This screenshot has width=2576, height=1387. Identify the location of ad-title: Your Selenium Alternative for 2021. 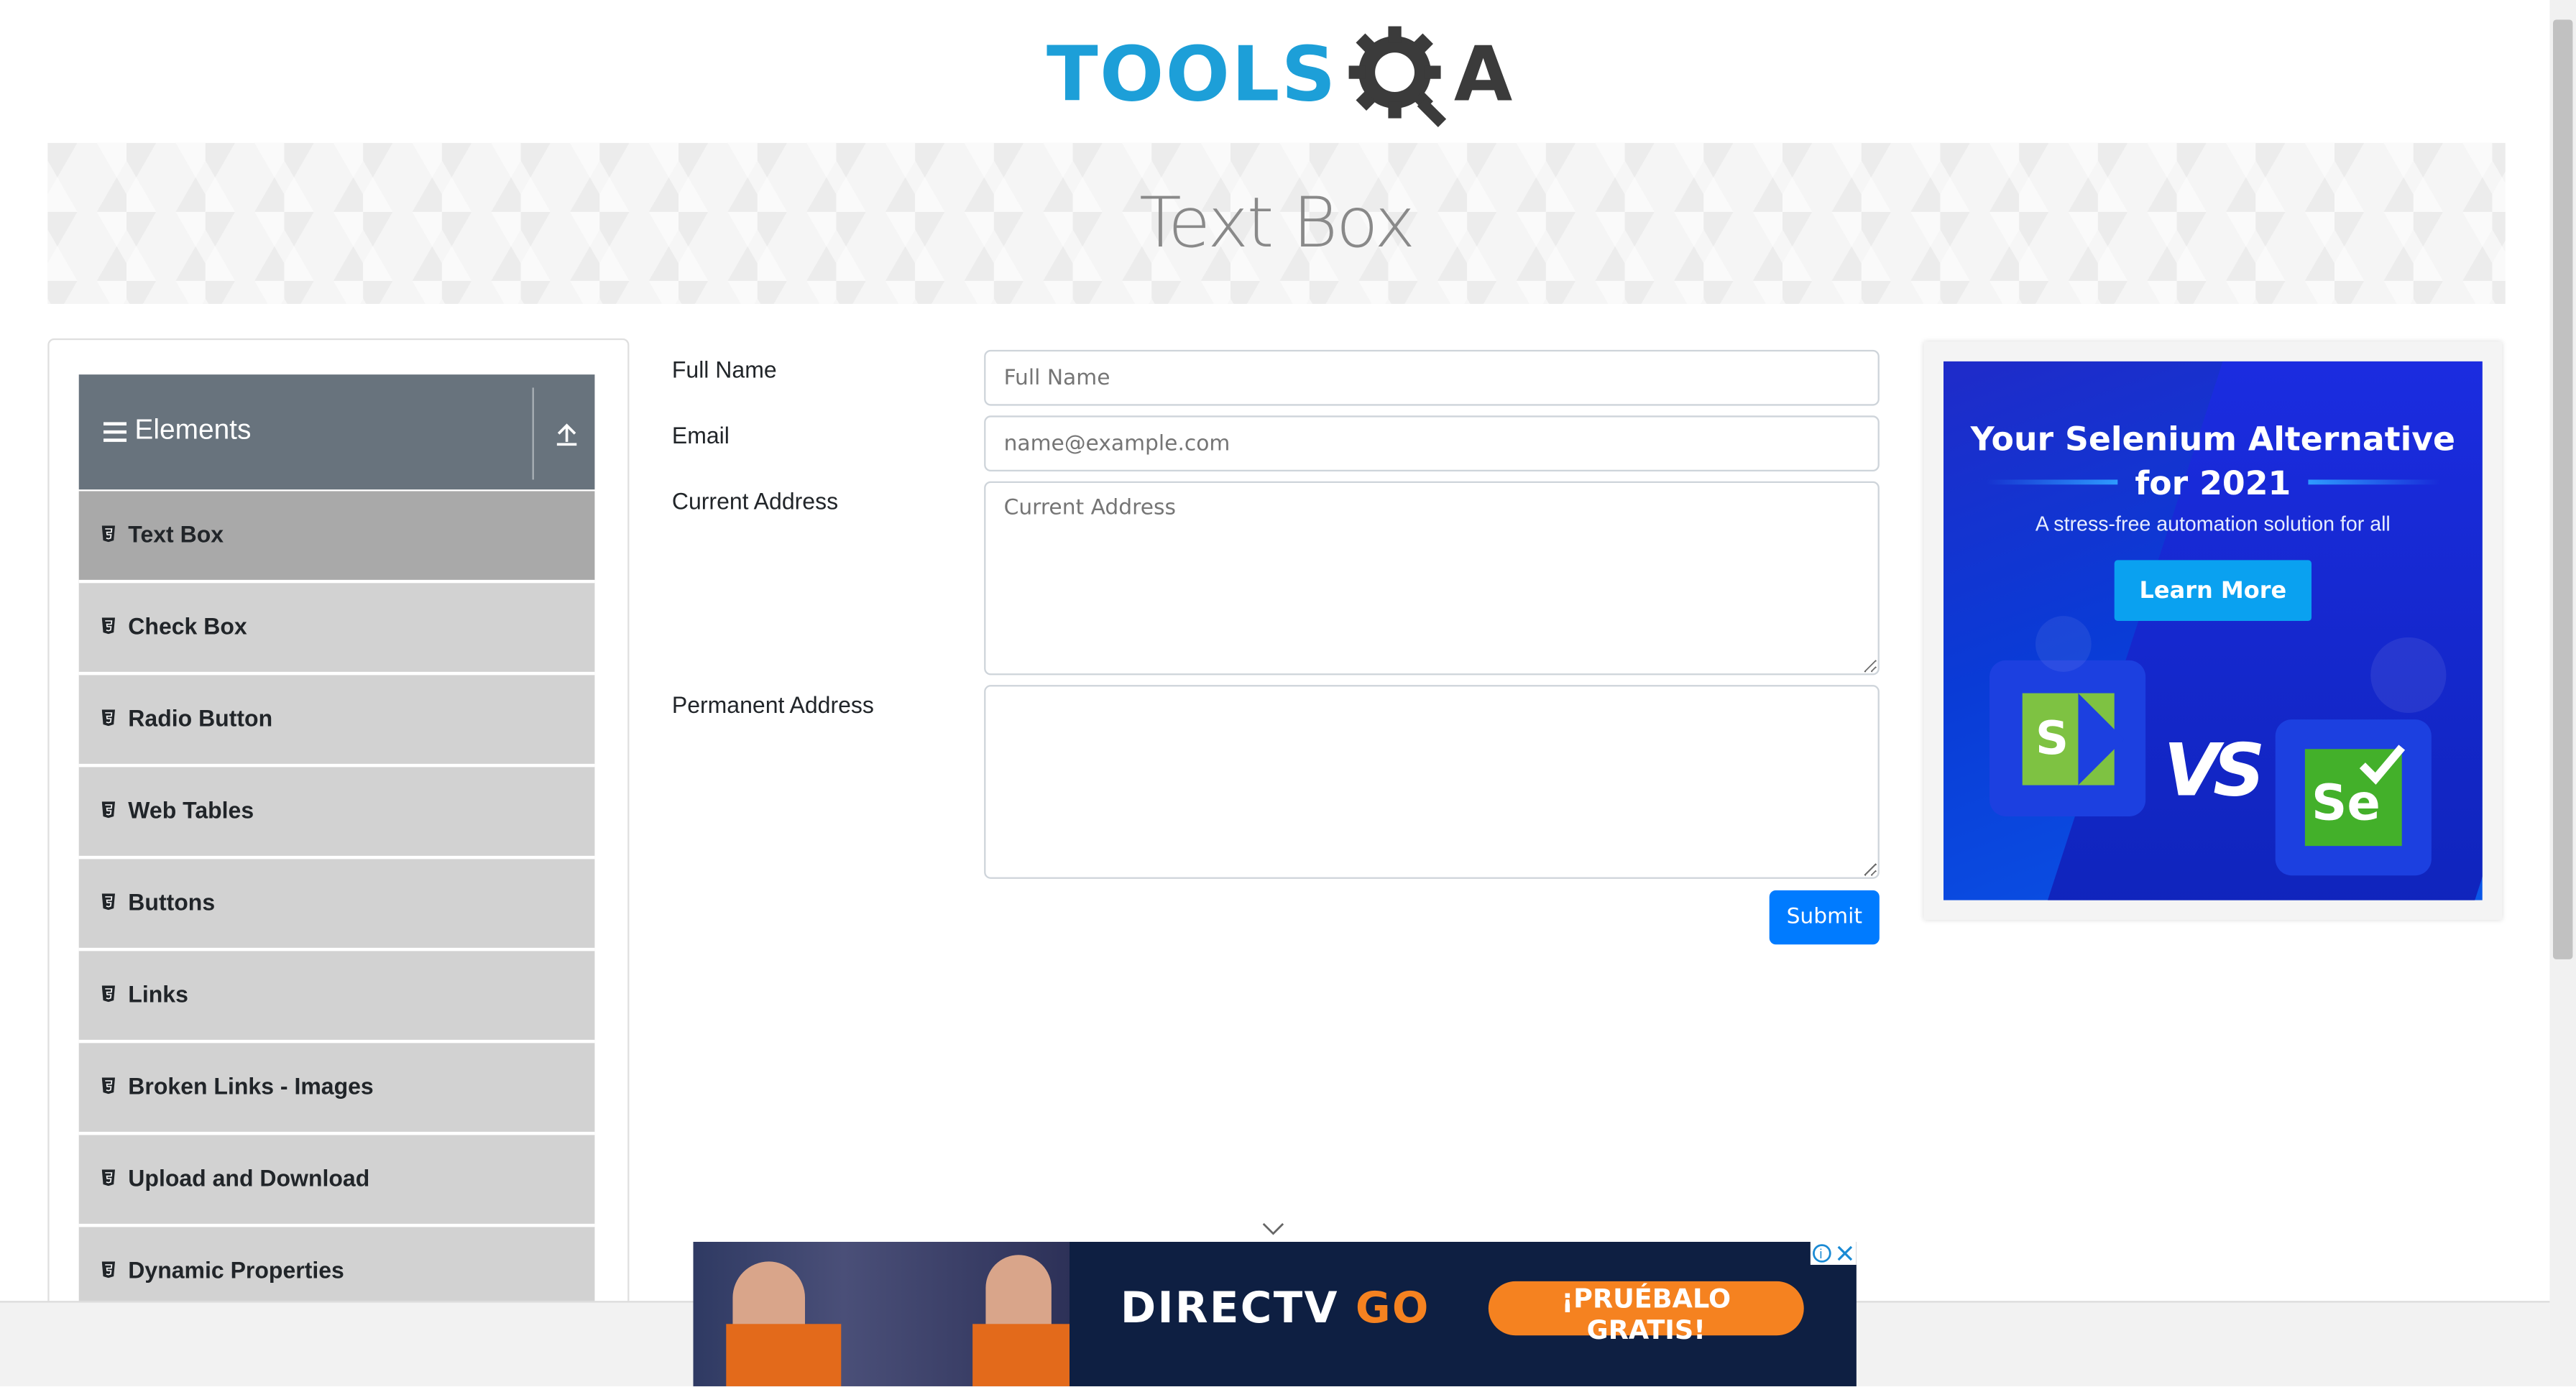
(2213, 460).